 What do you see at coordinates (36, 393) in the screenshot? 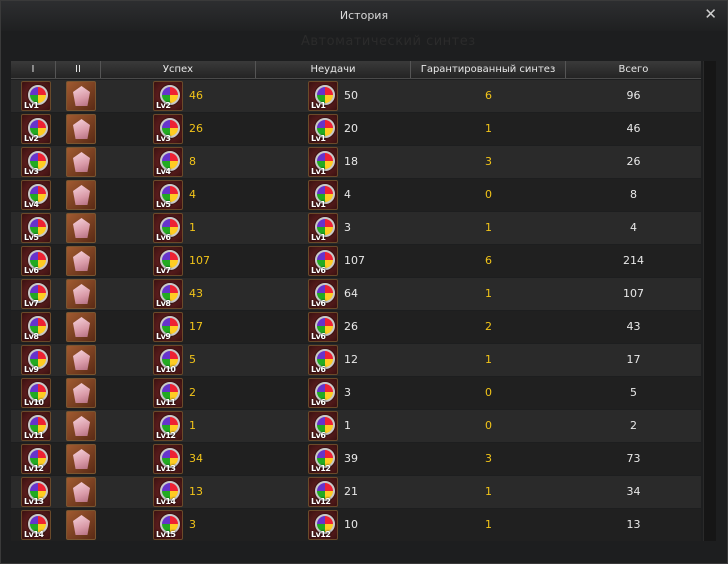
I see `material-slot-i: Lv10` at bounding box center [36, 393].